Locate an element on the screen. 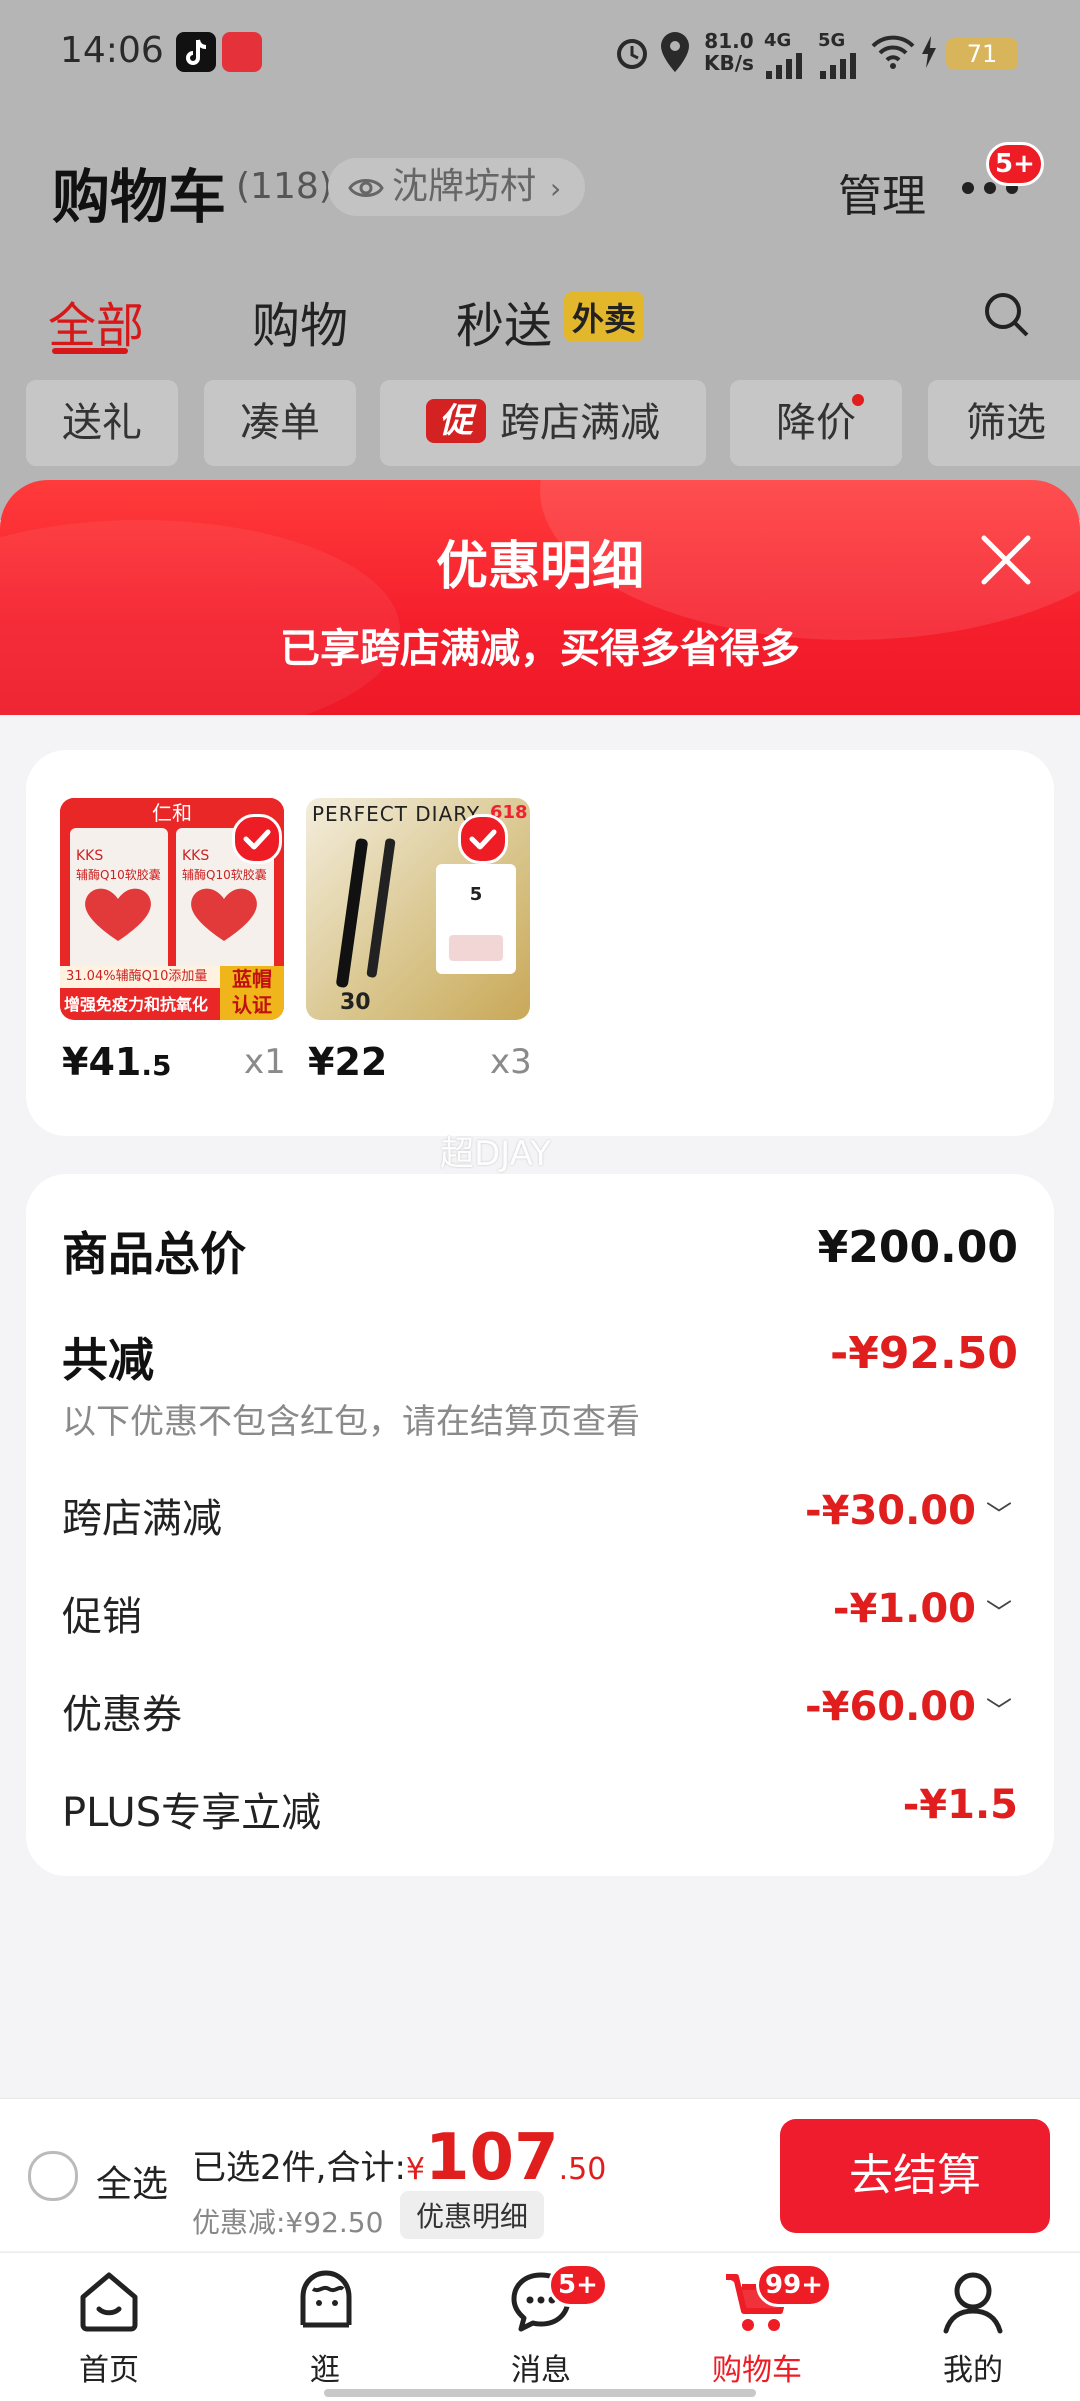 The image size is (1080, 2401). bottom-nav: 首页 逛 消息 5+ 购物车 99+ 我的 is located at coordinates (540, 2326).